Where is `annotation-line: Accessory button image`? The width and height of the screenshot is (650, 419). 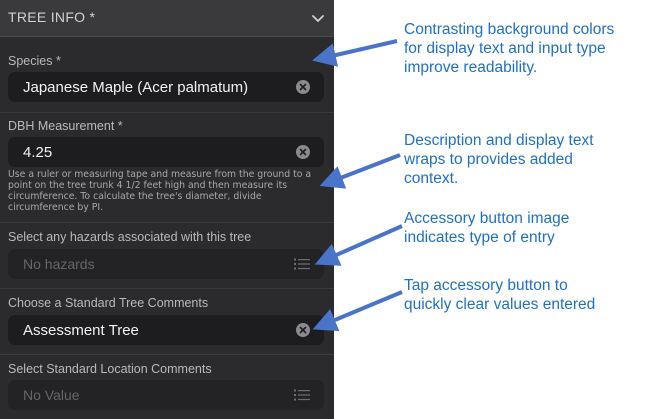
annotation-line: Accessory button image is located at coordinates (487, 218).